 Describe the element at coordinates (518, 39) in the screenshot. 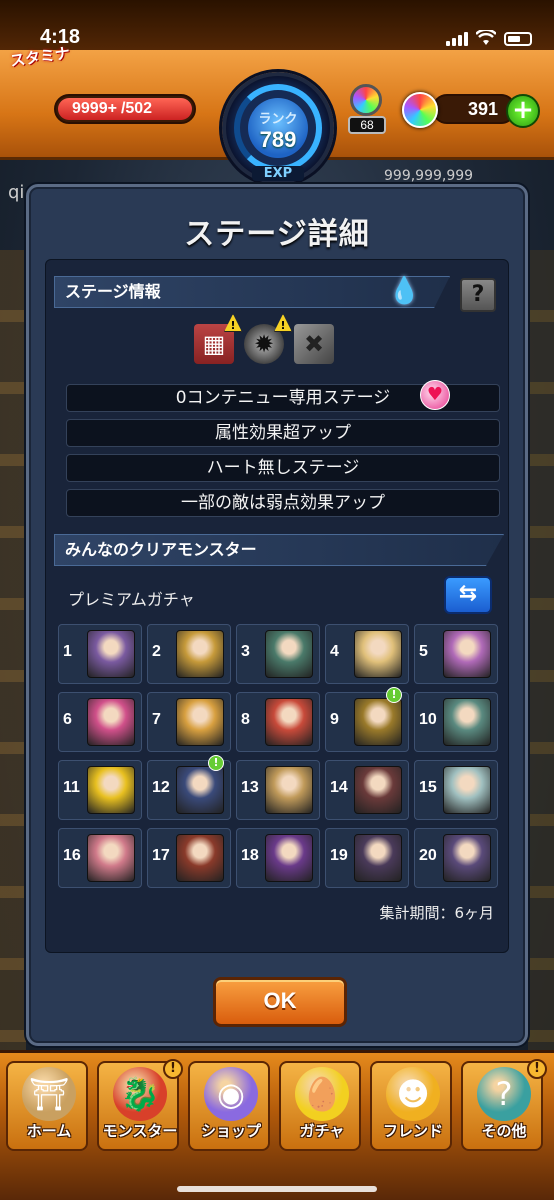

I see `battery-icon` at that location.